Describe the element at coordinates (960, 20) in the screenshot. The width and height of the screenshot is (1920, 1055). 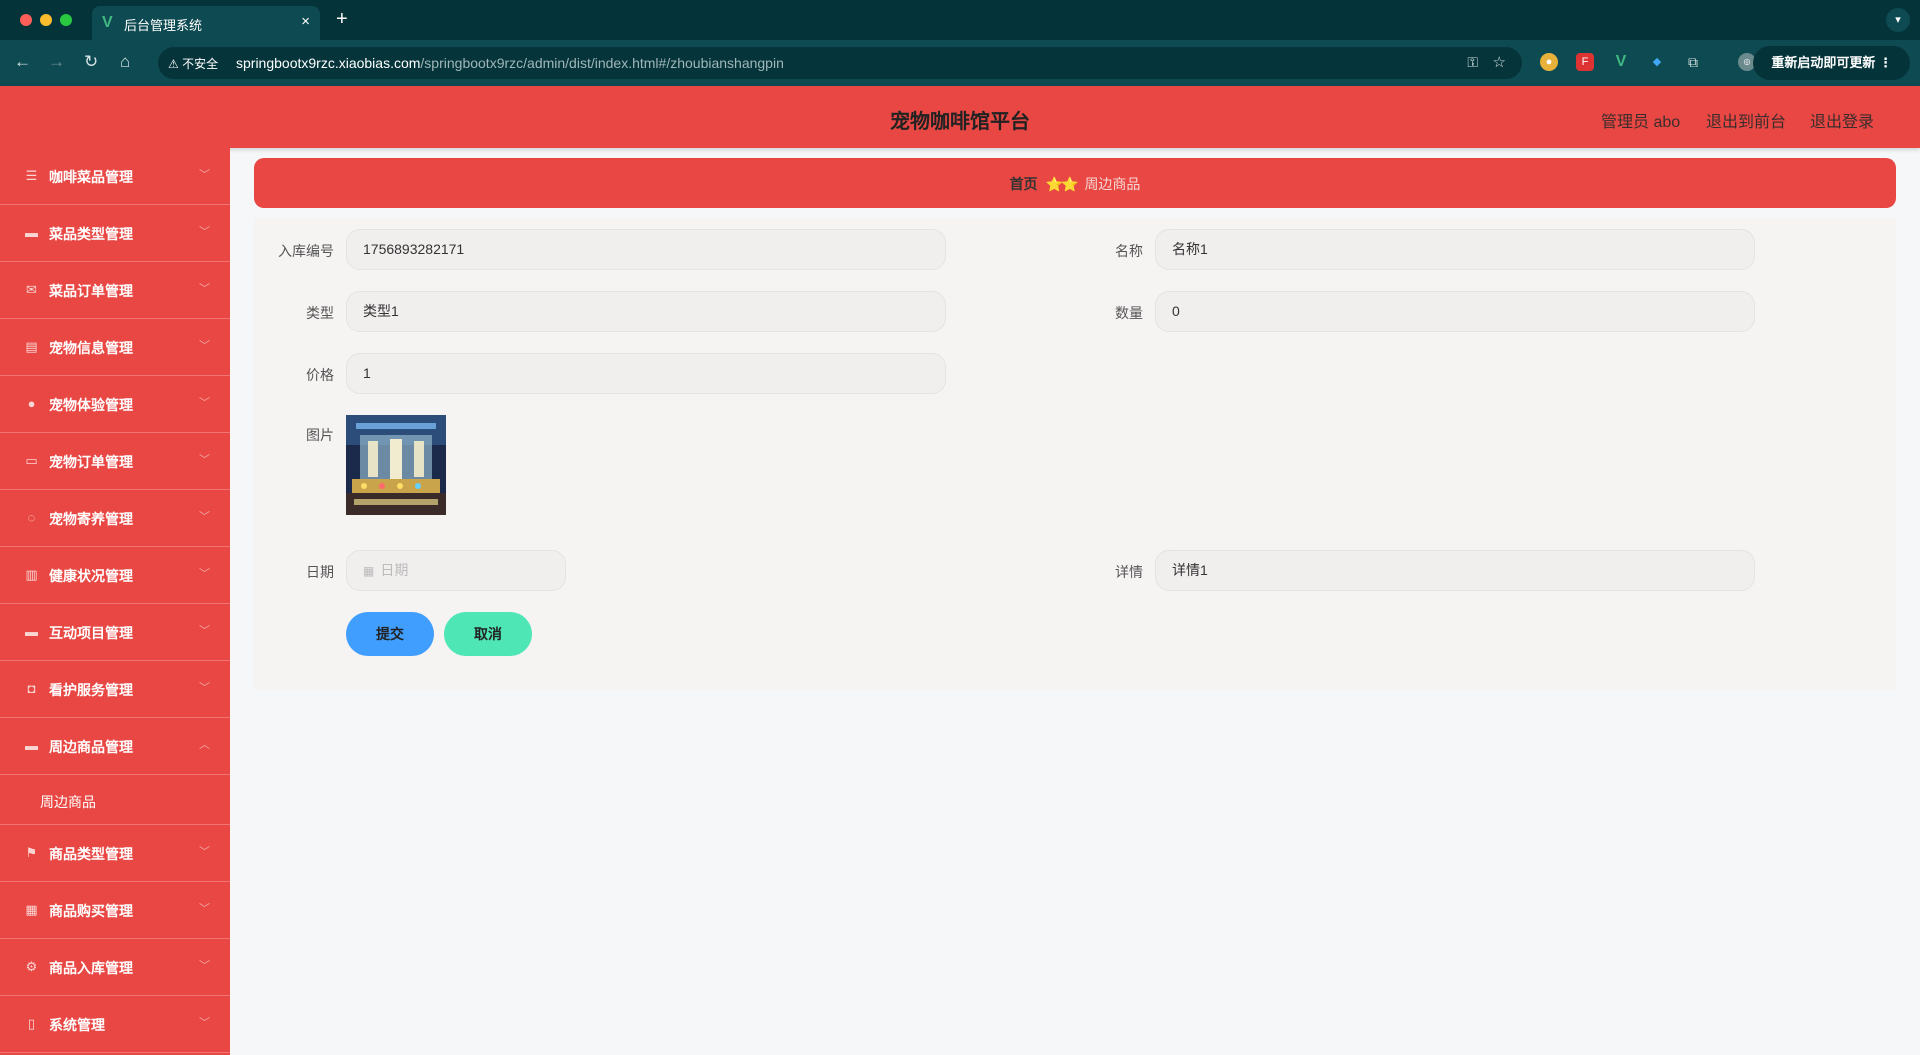
I see `browser-tab-bar: V 后台管理系统 × + ▾` at that location.